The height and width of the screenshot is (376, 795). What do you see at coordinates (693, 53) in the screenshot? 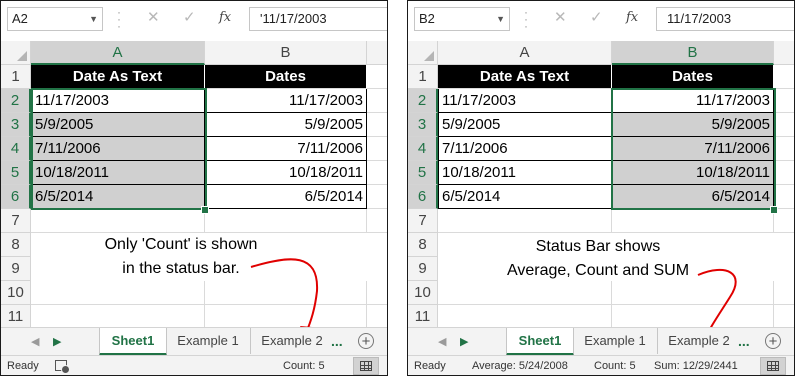
I see `column-header-b: B` at bounding box center [693, 53].